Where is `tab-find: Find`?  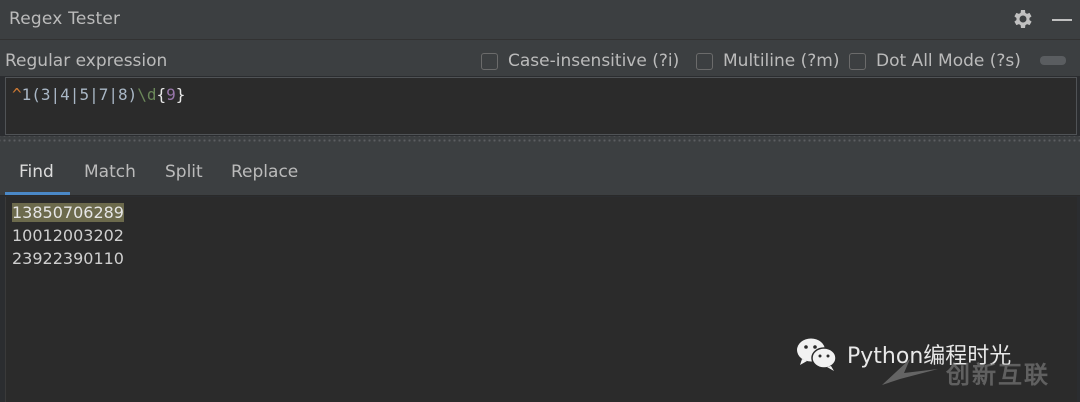
tab-find: Find is located at coordinates (36, 172).